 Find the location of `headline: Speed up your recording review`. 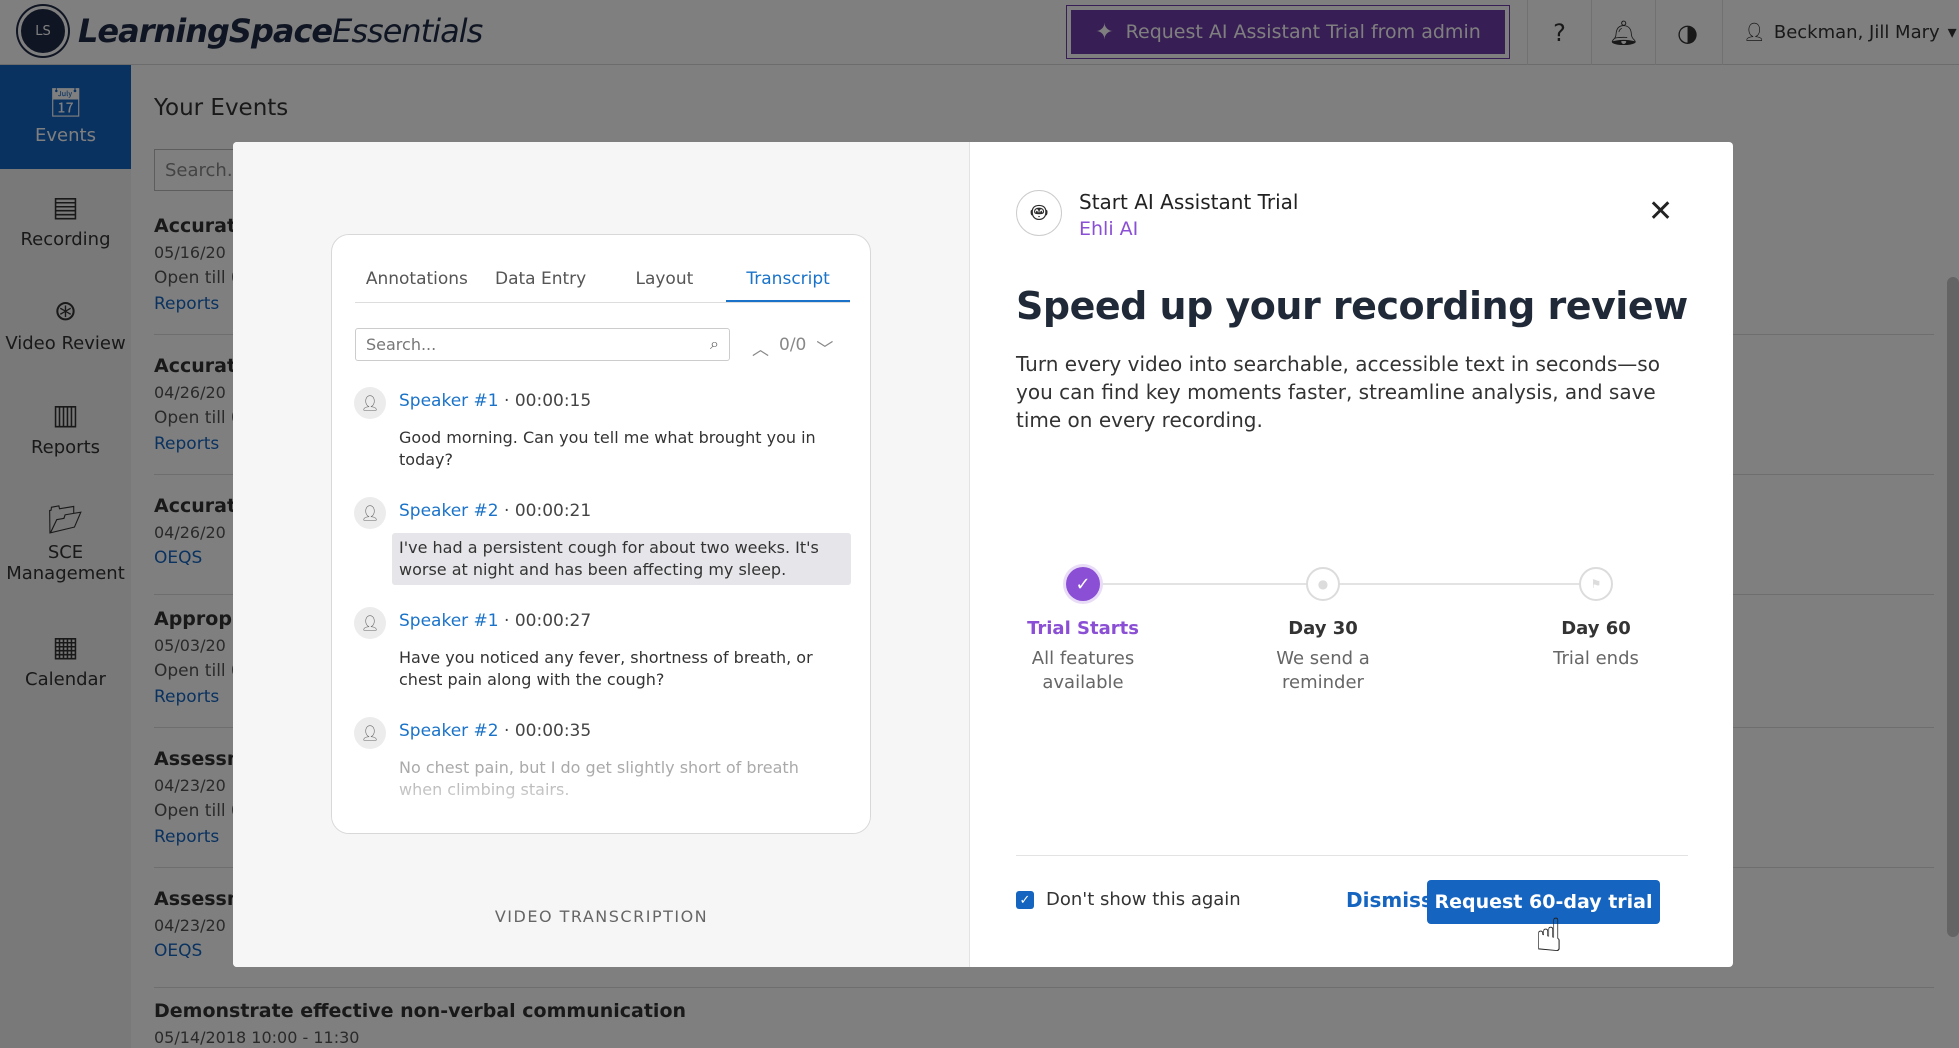

headline: Speed up your recording review is located at coordinates (1352, 306).